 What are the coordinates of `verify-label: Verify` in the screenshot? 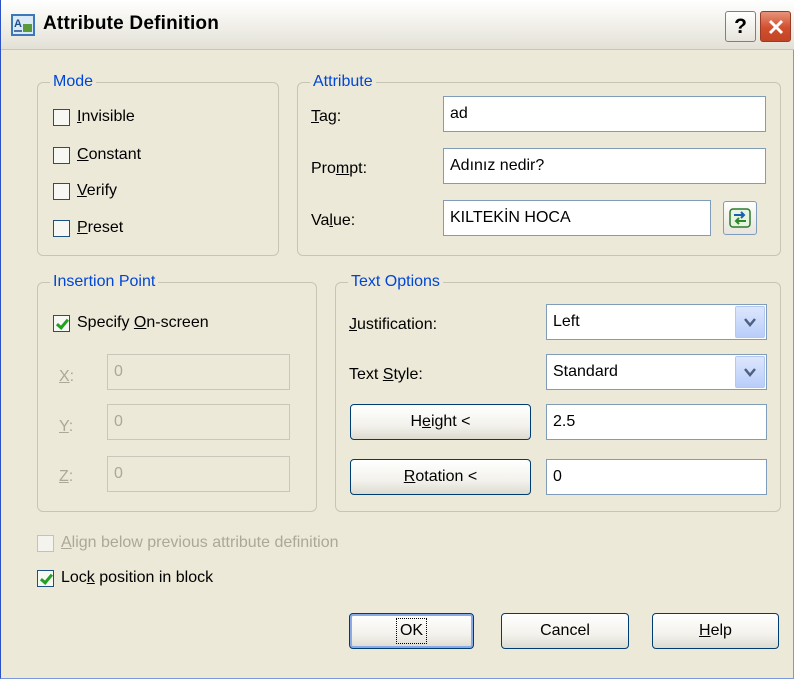 It's located at (97, 190).